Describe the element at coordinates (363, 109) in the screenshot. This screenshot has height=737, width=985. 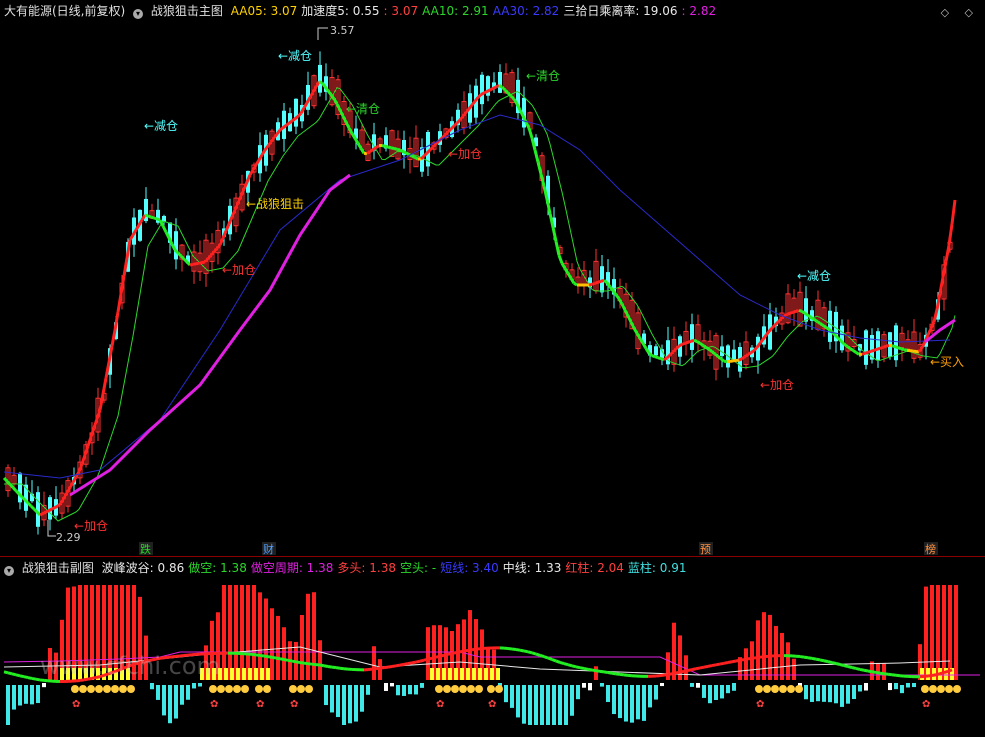
I see `annotation-qingcang: ←清仓` at that location.